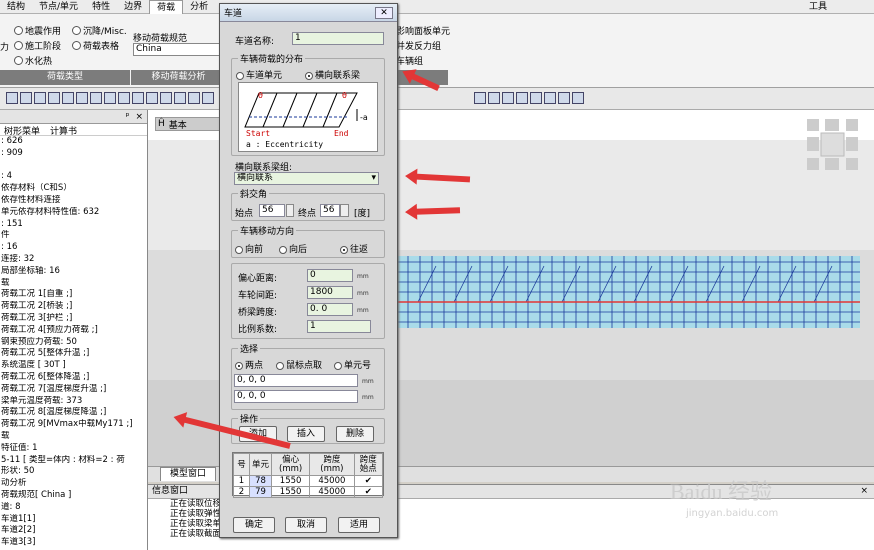 This screenshot has height=550, width=874. I want to click on tree-item, so click(73, 166).